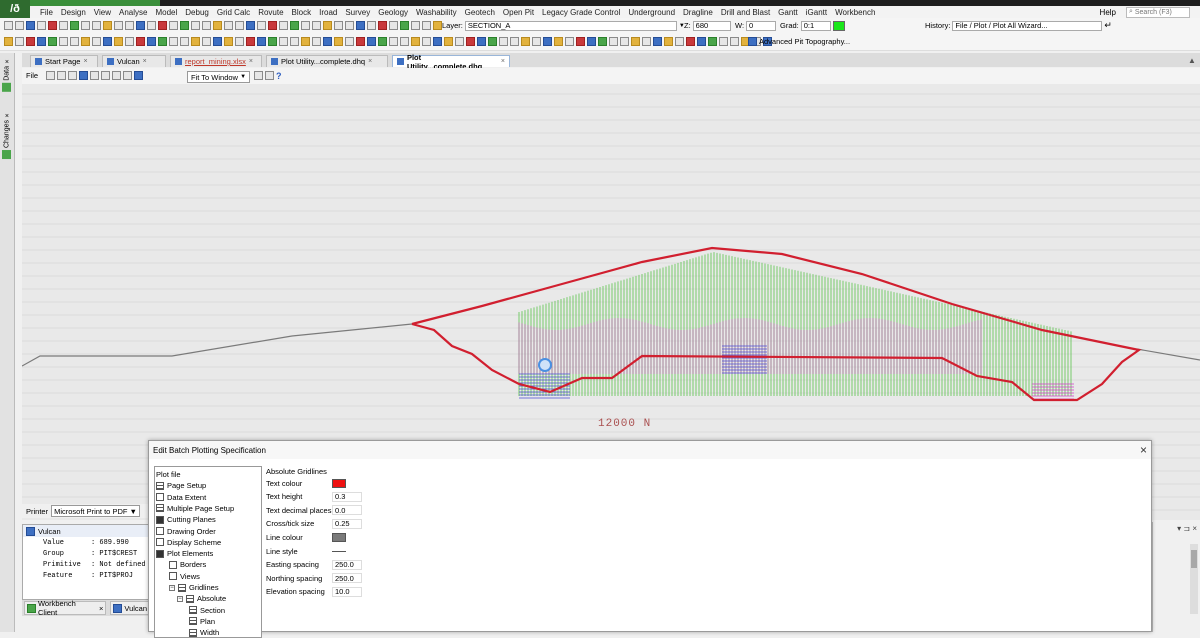 The width and height of the screenshot is (1200, 638). What do you see at coordinates (7, 135) in the screenshot?
I see `side-tab-changes: Changes ×` at bounding box center [7, 135].